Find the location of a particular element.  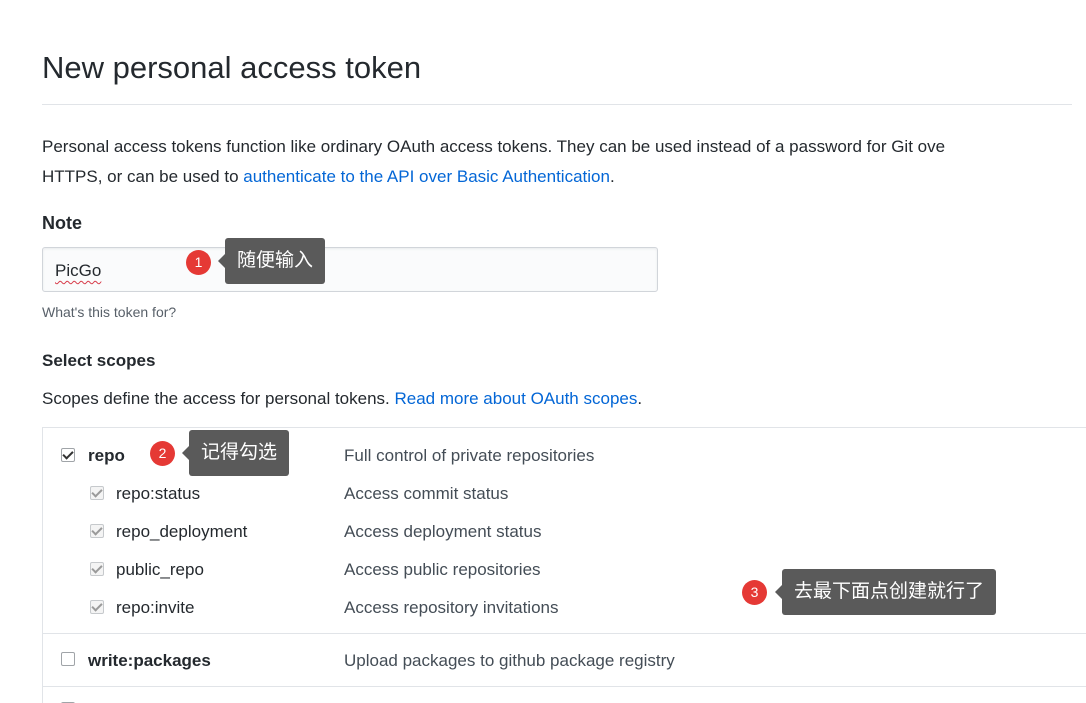

scope-name-write-packages: write:packages is located at coordinates (149, 660).